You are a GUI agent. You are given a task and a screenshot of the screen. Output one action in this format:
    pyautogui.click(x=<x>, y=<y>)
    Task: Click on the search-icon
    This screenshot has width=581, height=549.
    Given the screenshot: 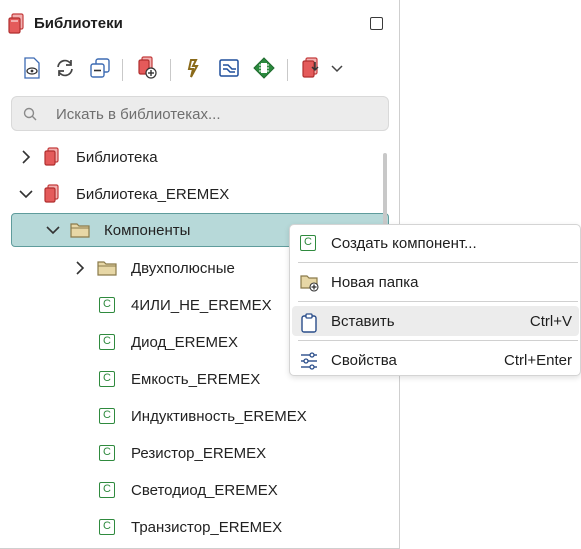 What is the action you would take?
    pyautogui.click(x=30, y=116)
    